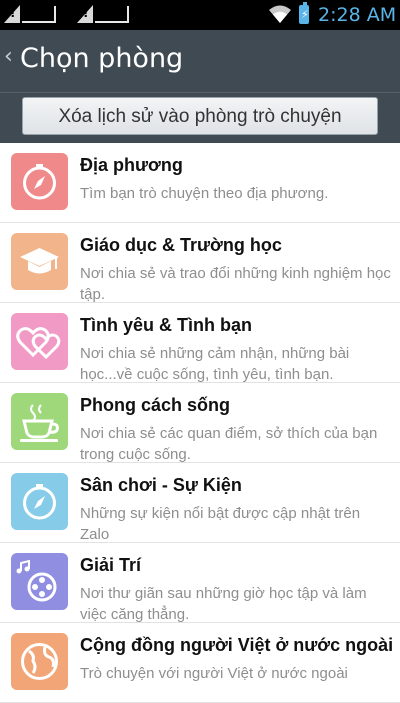 This screenshot has width=400, height=703. Describe the element at coordinates (39, 421) in the screenshot. I see `coffee-cup-icon` at that location.